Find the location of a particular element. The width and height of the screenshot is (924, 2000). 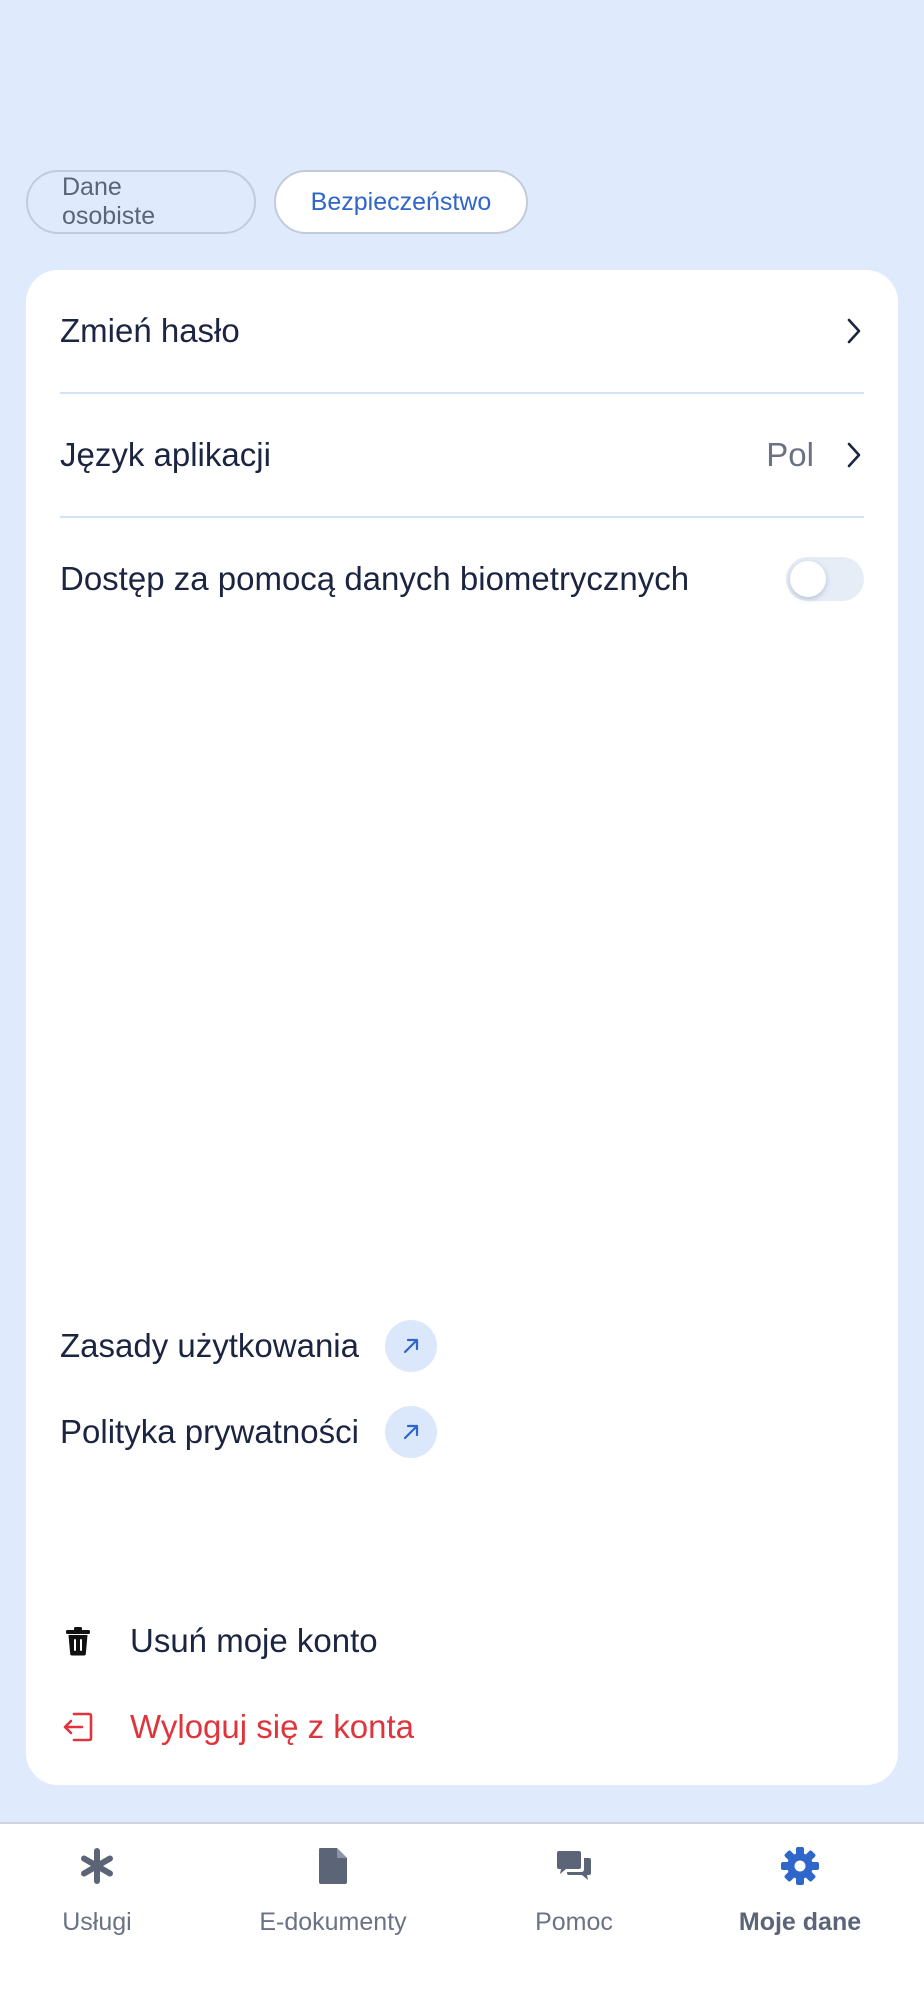

tab-personal-data: Dane osobiste is located at coordinates (141, 202).